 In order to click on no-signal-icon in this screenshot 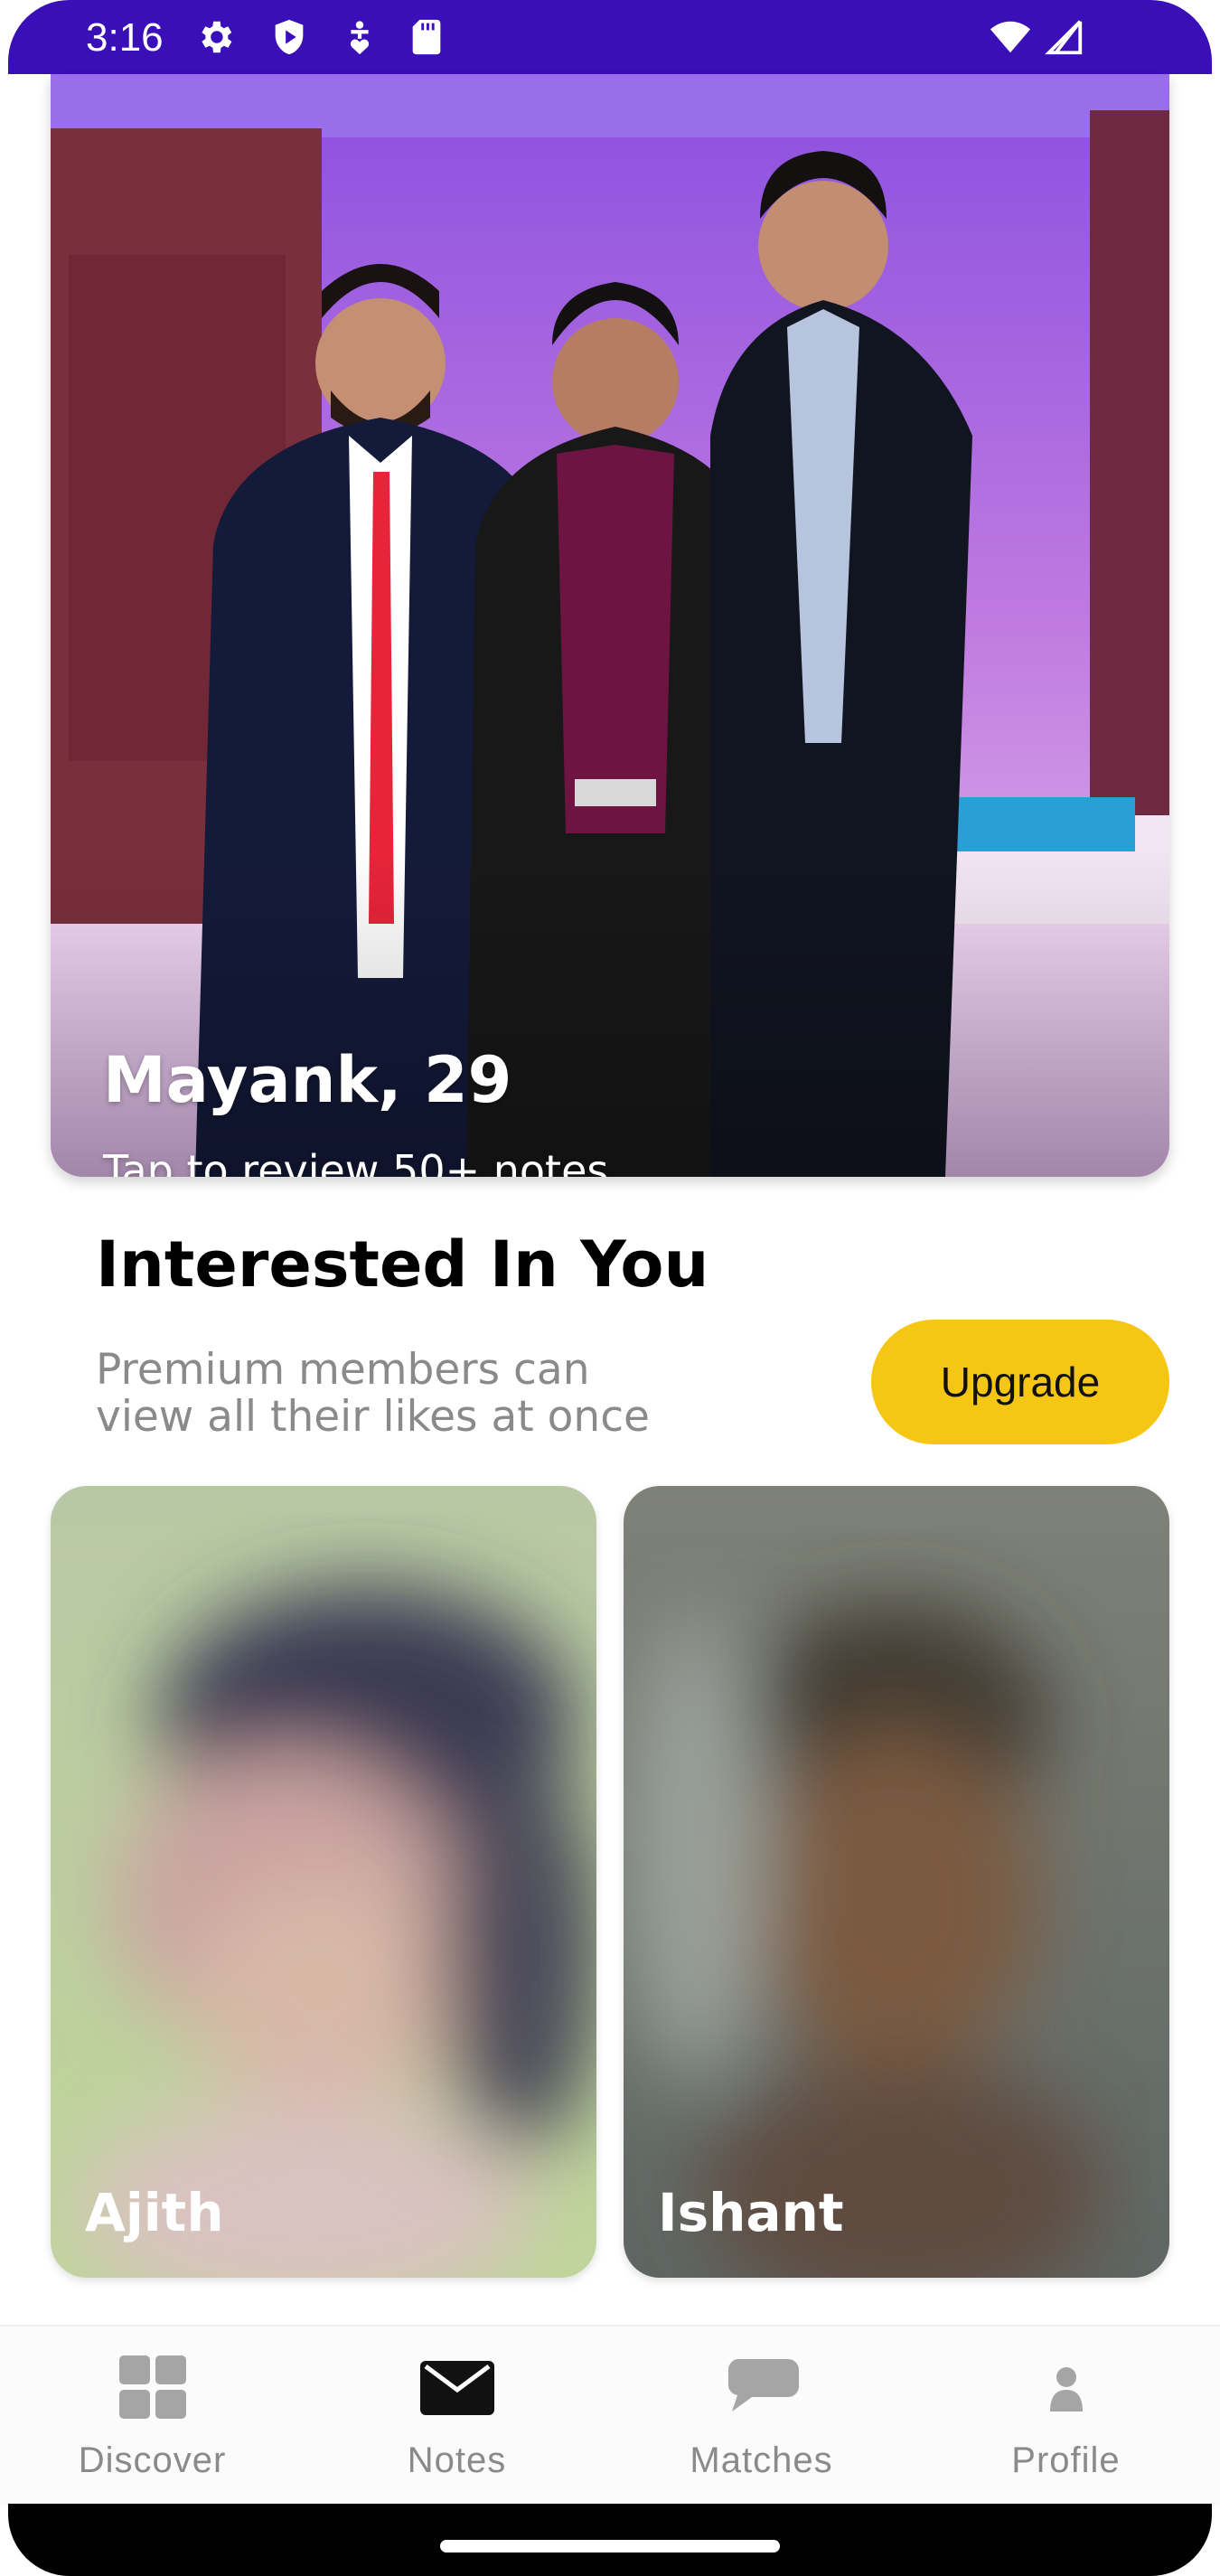, I will do `click(1064, 37)`.